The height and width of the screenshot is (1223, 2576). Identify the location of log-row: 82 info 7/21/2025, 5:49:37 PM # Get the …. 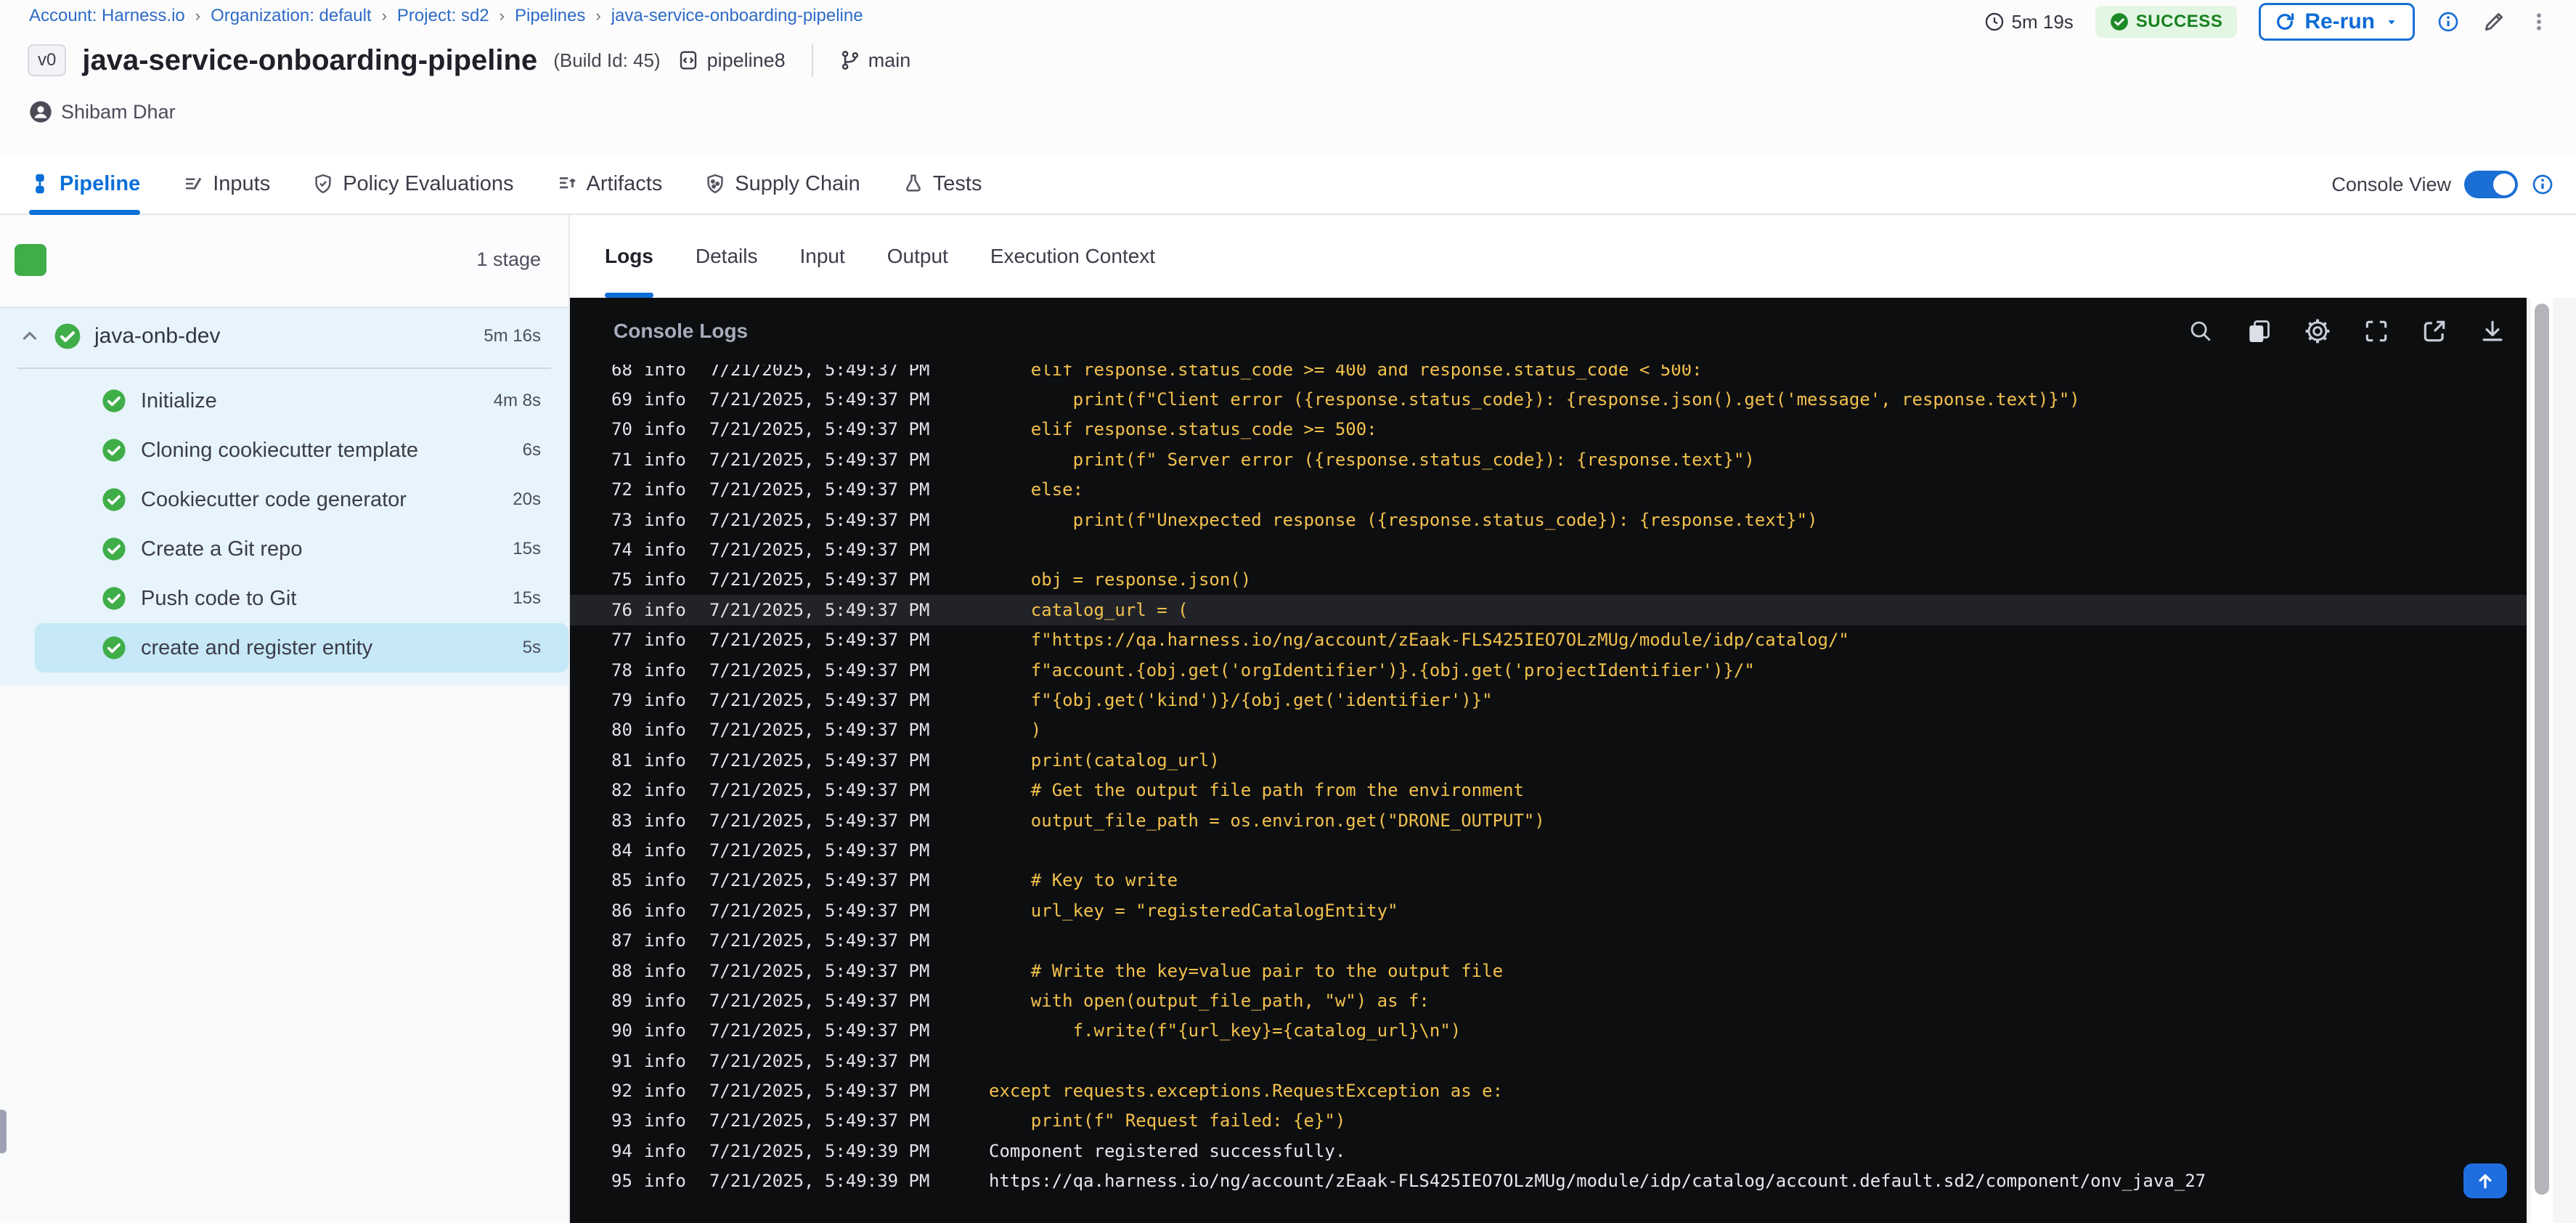
(1548, 790).